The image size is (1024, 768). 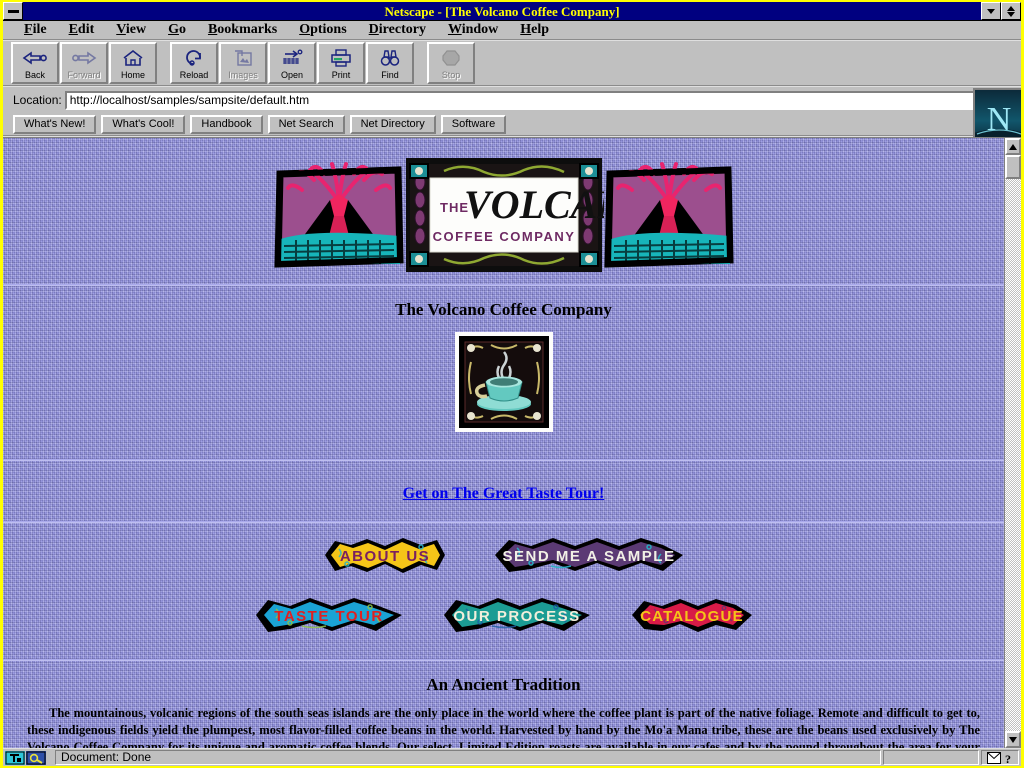 I want to click on print-button: Print, so click(x=341, y=63).